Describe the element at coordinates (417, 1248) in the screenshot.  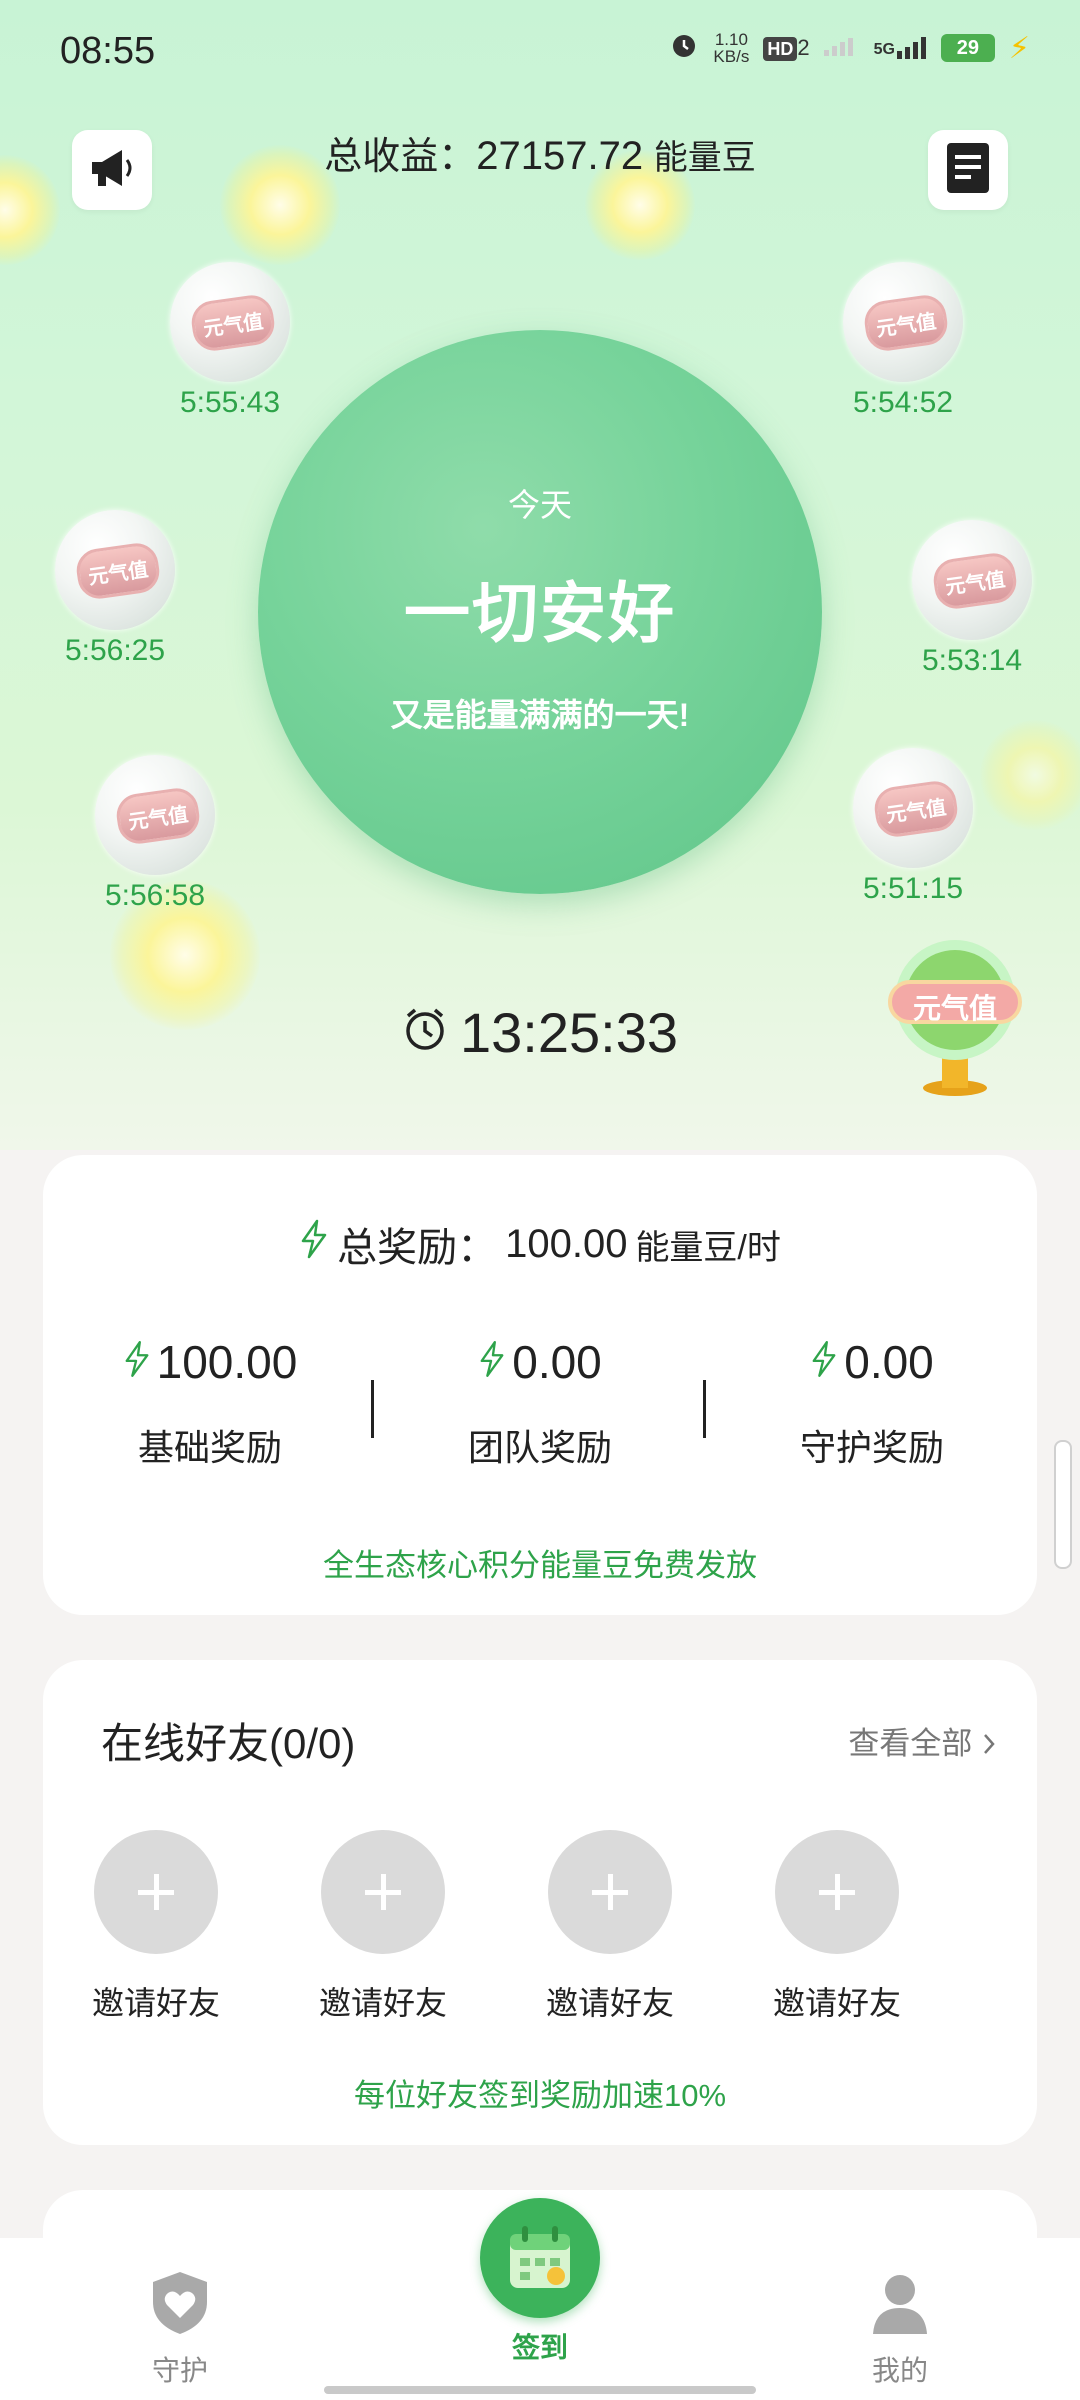
I see `reward-total-label: 总奖励：` at that location.